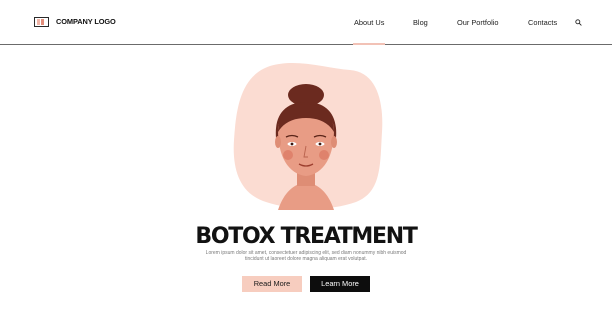 The height and width of the screenshot is (326, 612). Describe the element at coordinates (278, 142) in the screenshot. I see `left-ear` at that location.